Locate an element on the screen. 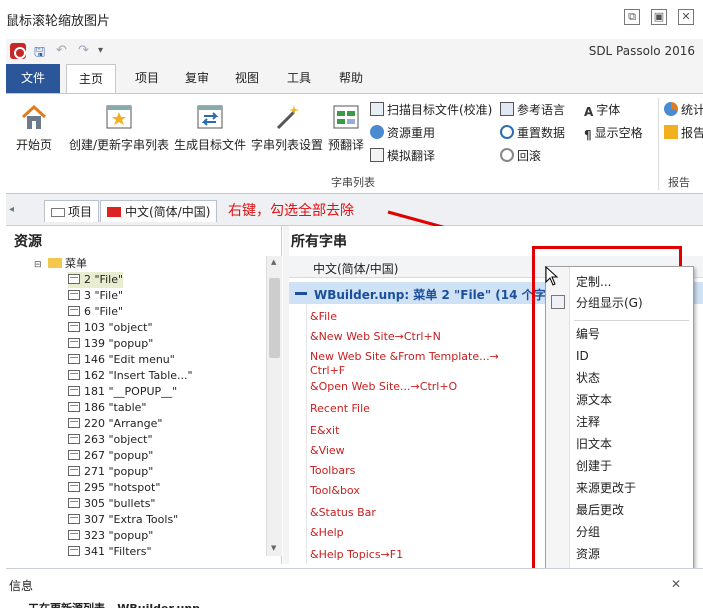 The image size is (703, 608). stats-button: 统计 is located at coordinates (683, 110).